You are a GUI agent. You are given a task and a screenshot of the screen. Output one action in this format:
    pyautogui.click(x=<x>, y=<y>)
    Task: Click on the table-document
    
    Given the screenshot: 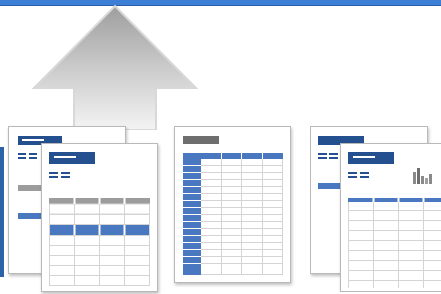 What is the action you would take?
    pyautogui.click(x=232, y=204)
    